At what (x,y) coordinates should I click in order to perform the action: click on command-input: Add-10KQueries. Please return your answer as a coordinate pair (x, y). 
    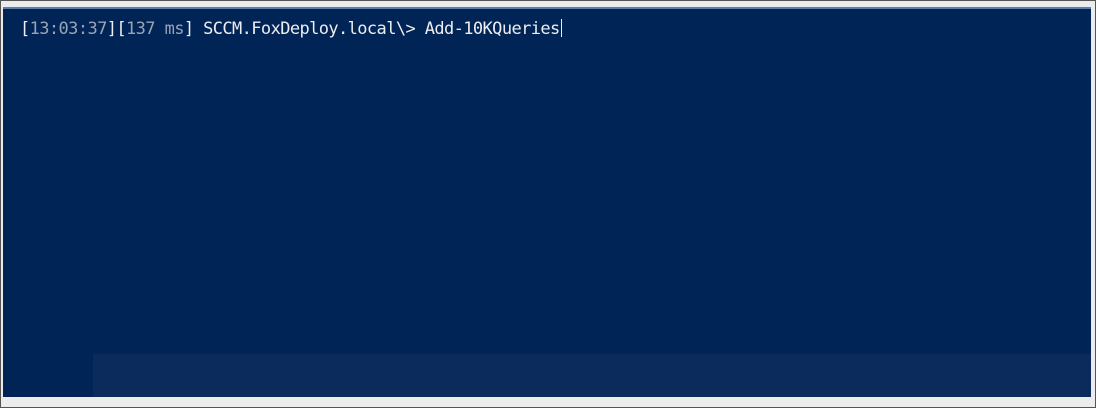
    Looking at the image, I should click on (492, 29).